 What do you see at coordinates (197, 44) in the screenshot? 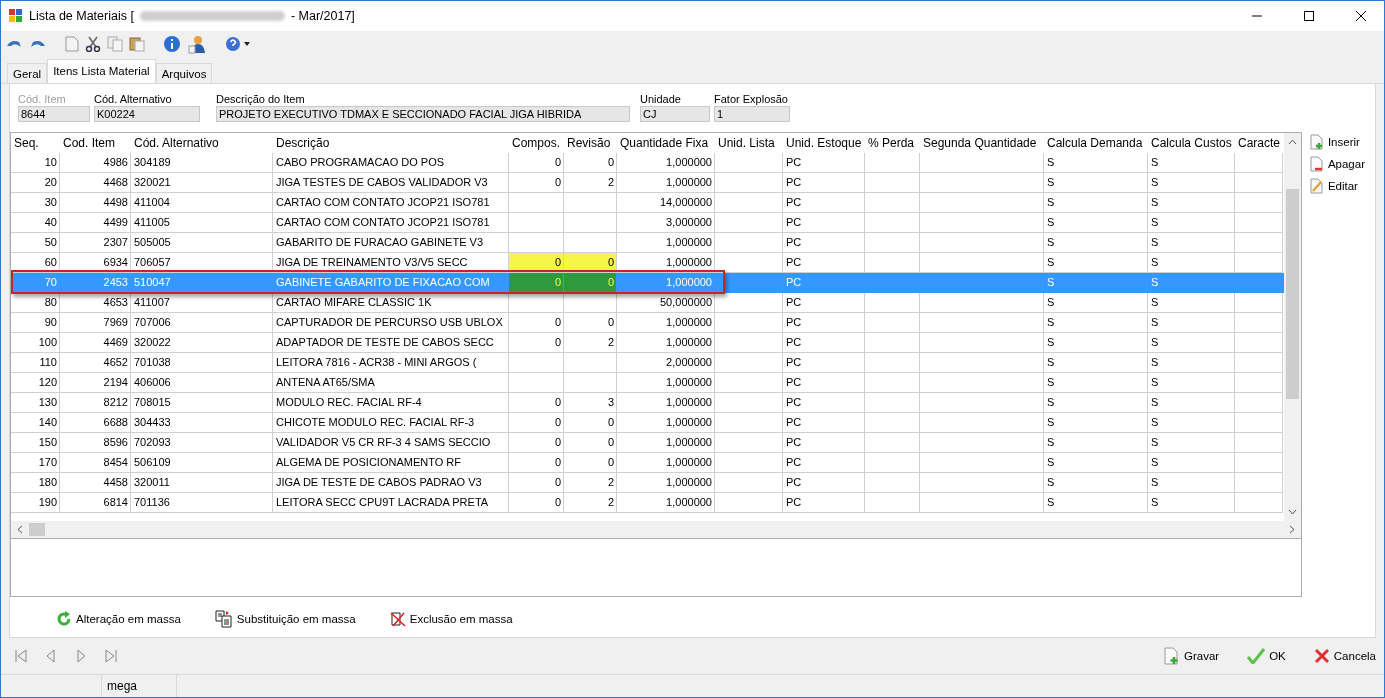
I see `user-icon` at bounding box center [197, 44].